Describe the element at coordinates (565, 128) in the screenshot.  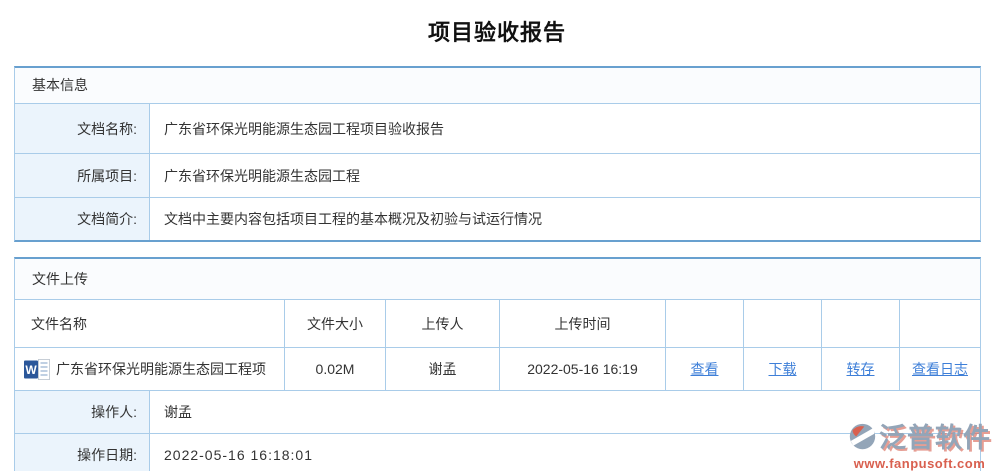
I see `doc-name-value: 广东省环保光明能源生态园工程项目验收报告` at that location.